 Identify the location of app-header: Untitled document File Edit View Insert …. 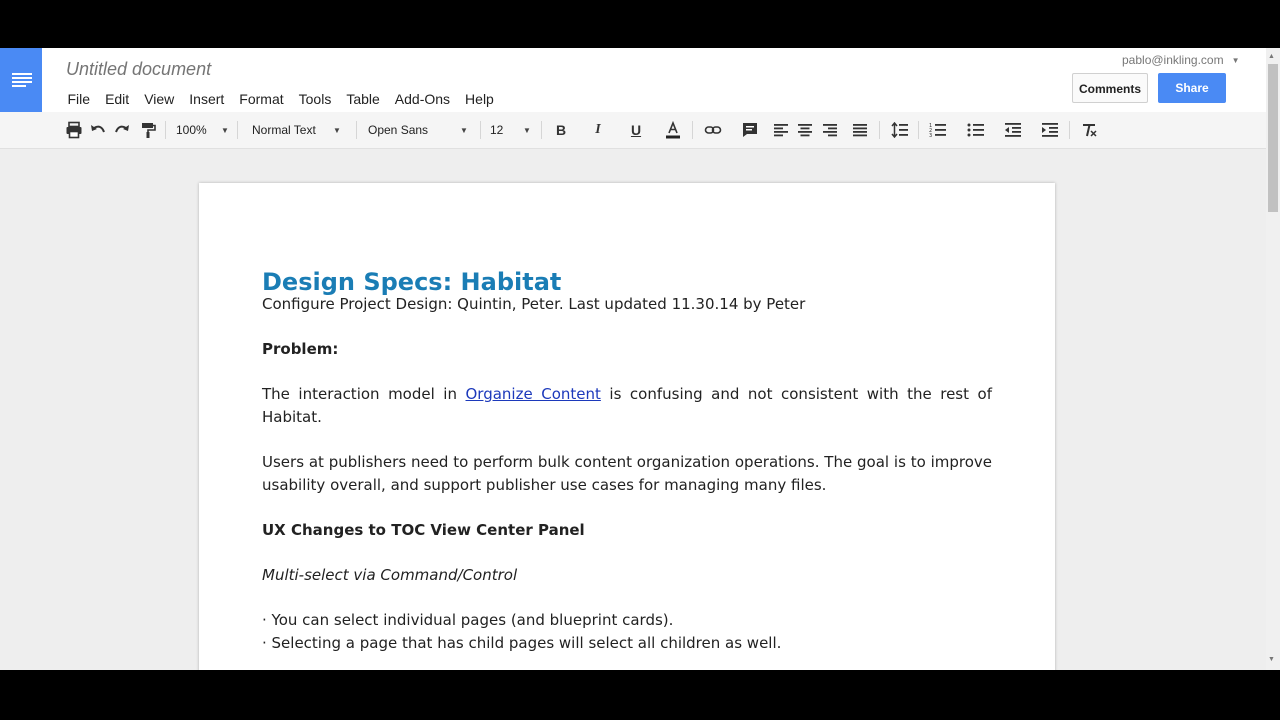
(633, 80).